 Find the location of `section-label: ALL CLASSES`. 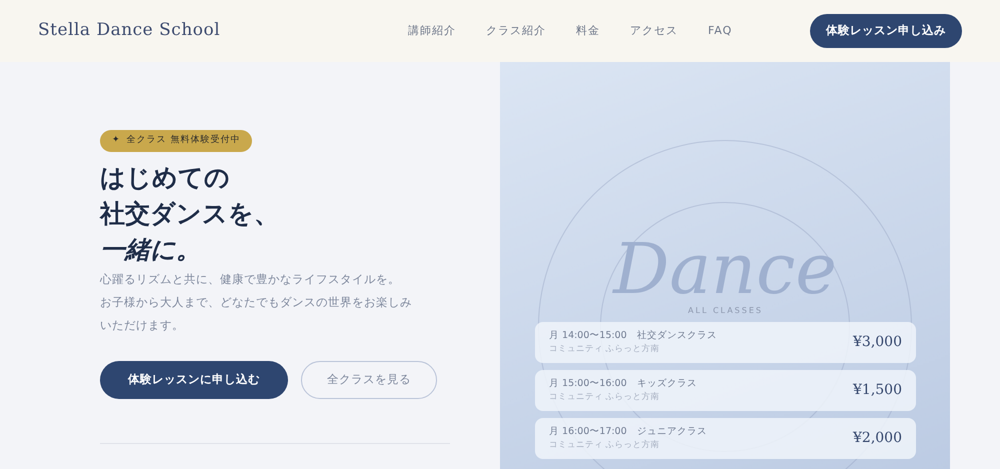

section-label: ALL CLASSES is located at coordinates (725, 311).